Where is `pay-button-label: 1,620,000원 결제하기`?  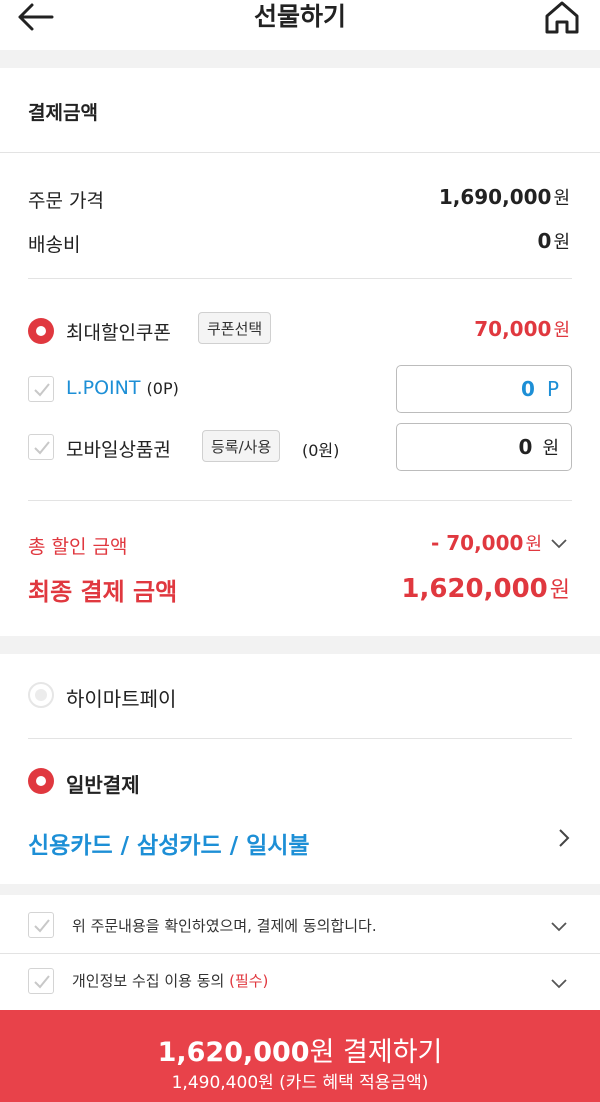
pay-button-label: 1,620,000원 결제하기 is located at coordinates (300, 1052).